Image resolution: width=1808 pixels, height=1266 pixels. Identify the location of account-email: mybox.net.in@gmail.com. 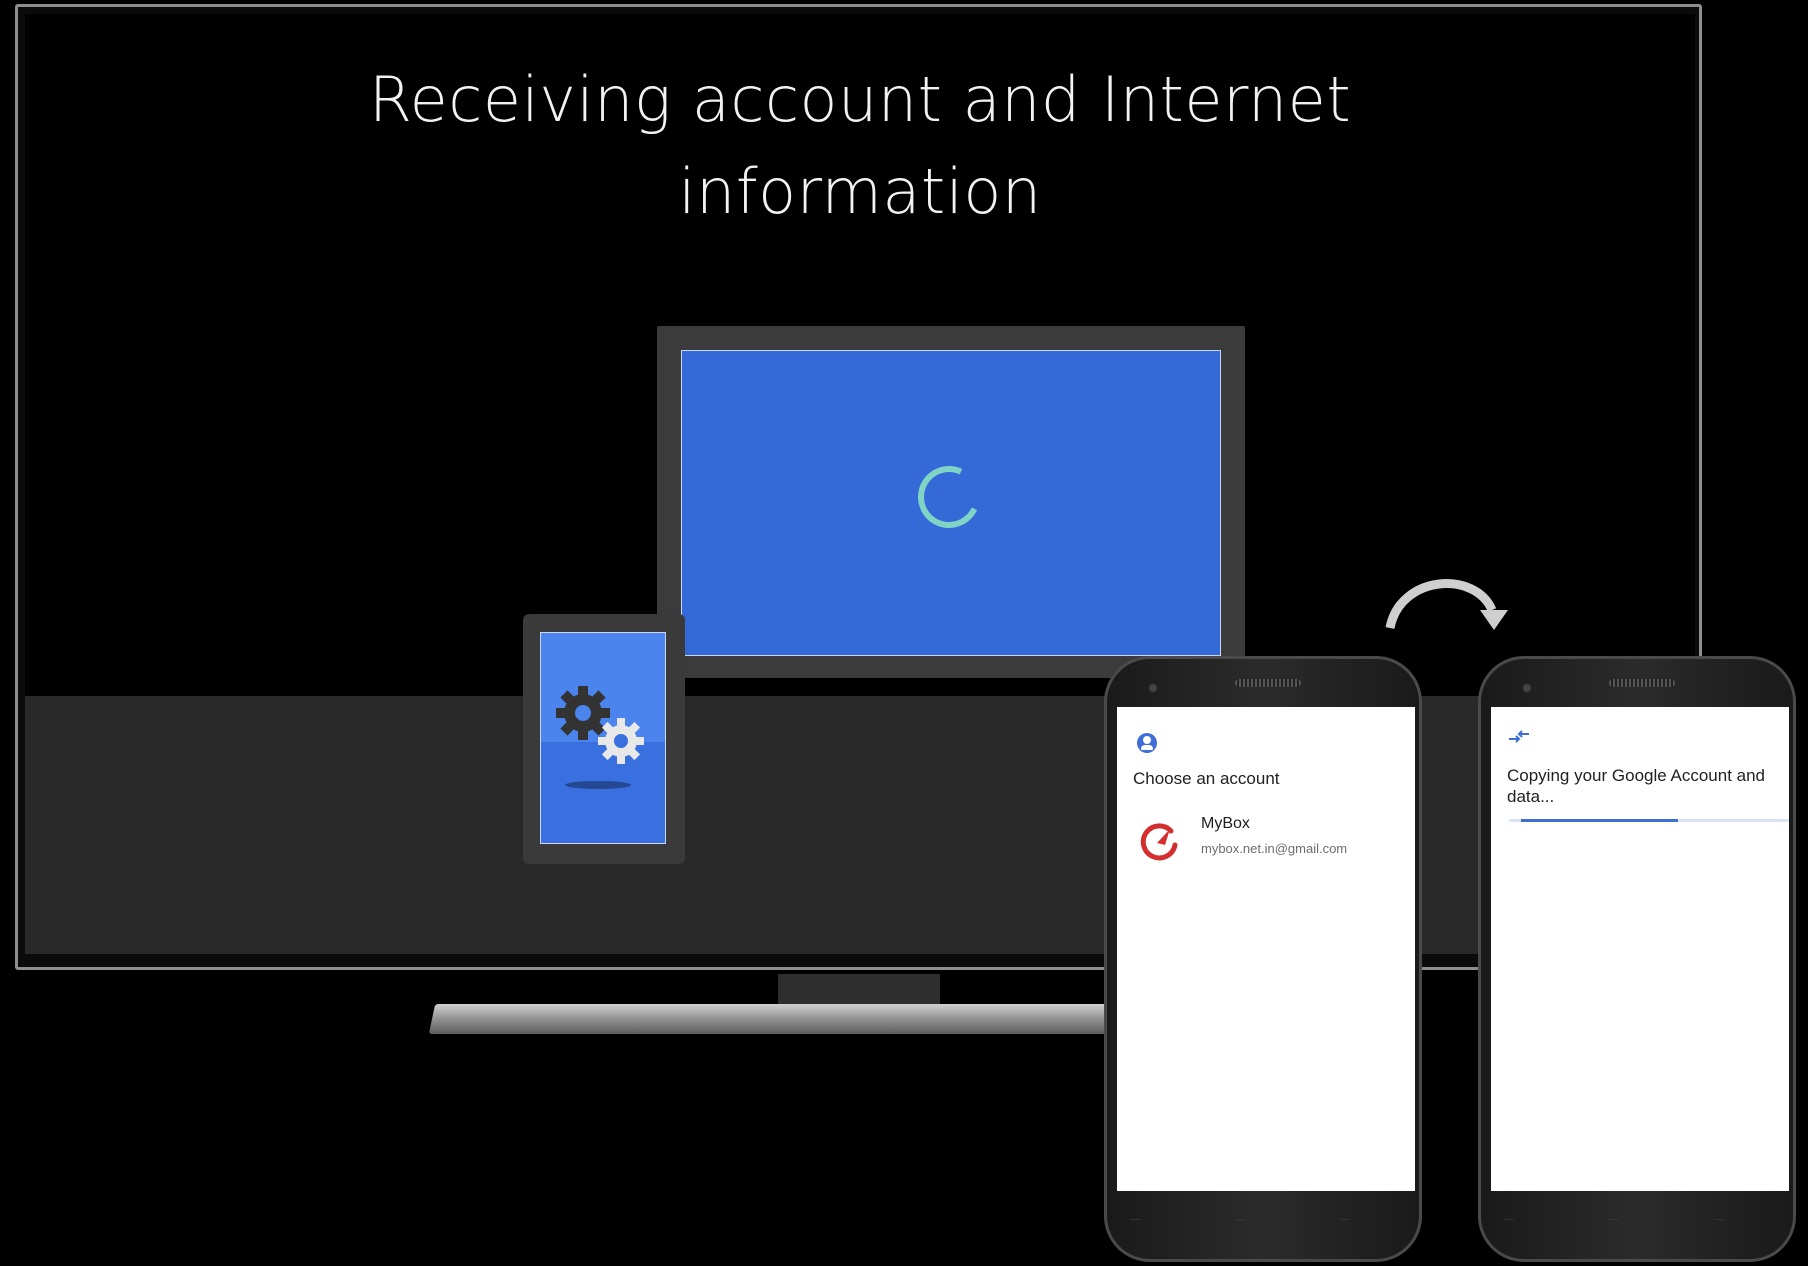
(1274, 848).